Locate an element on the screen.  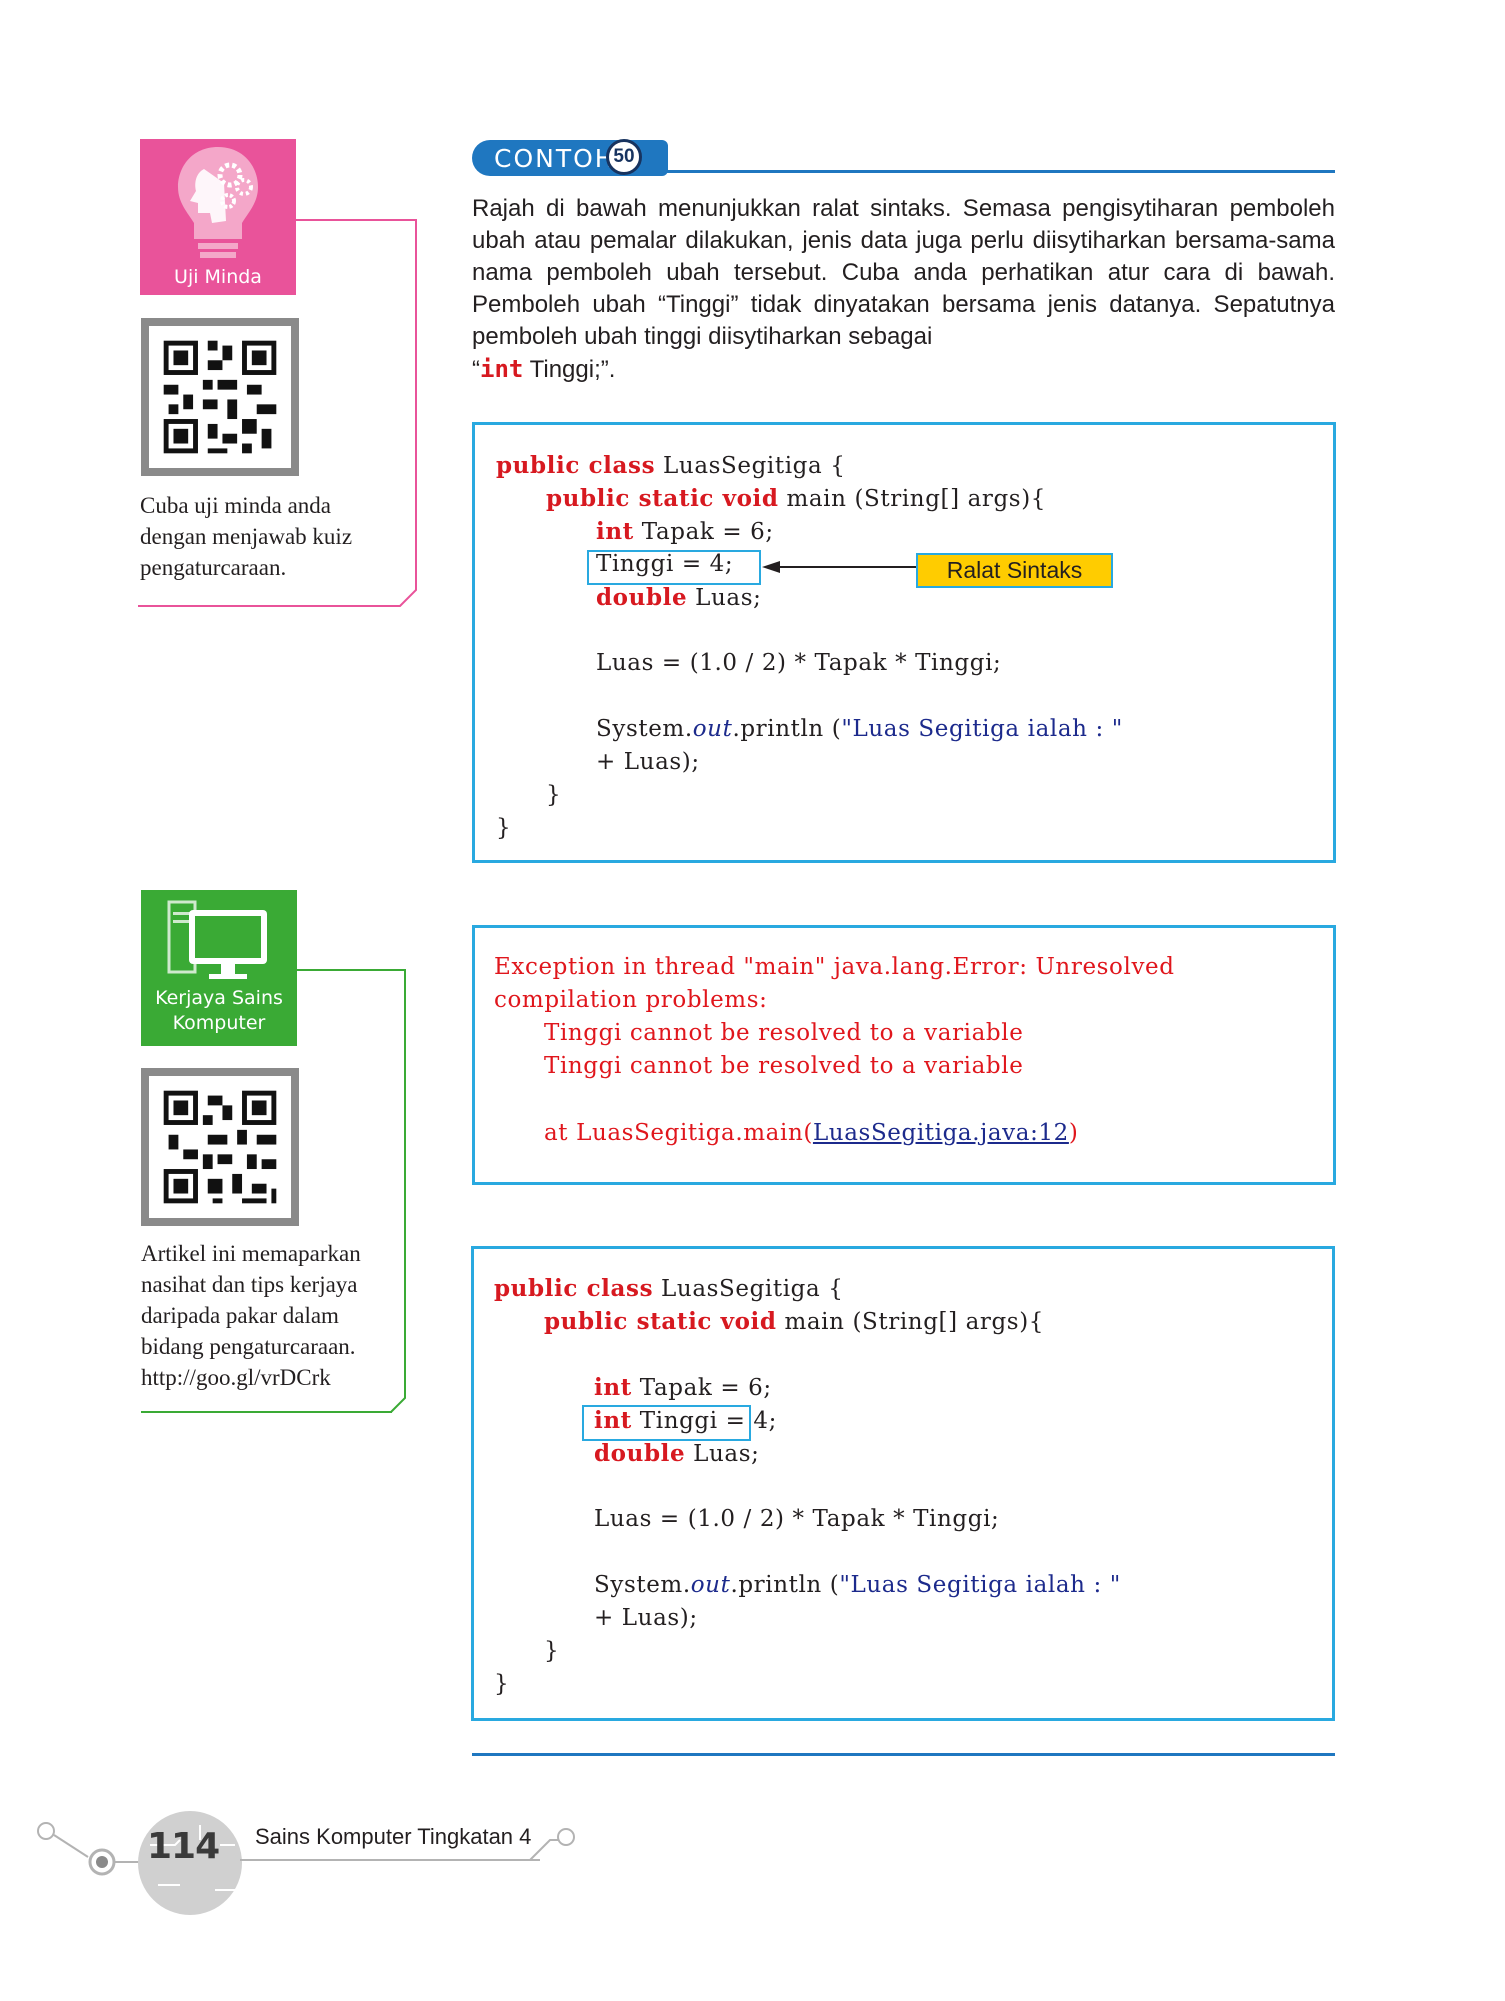
intro-keyword: int is located at coordinates (502, 369).